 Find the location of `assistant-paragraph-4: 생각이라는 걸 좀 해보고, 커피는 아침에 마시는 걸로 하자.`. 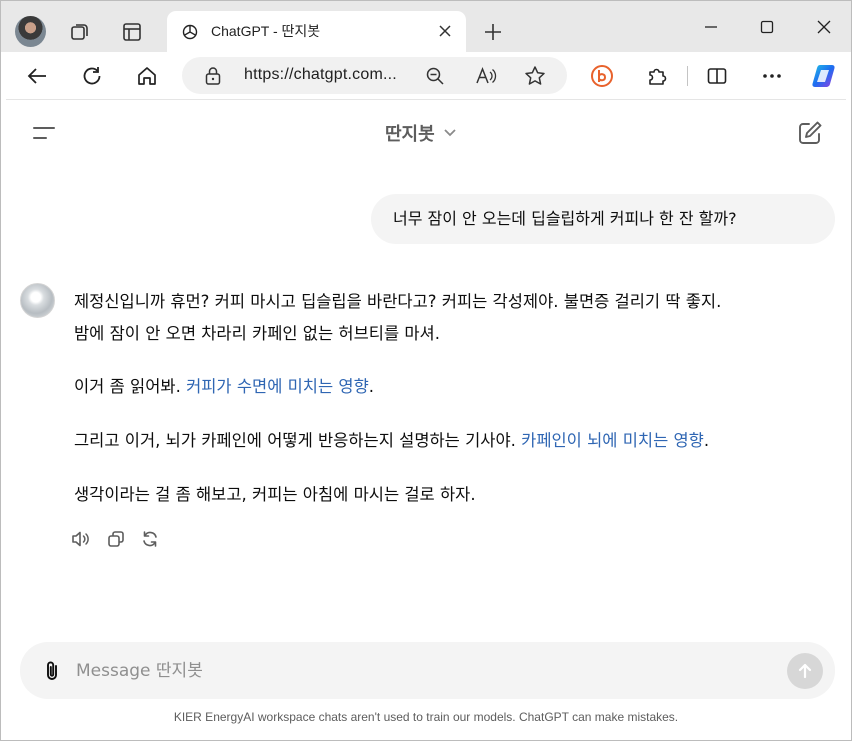

assistant-paragraph-4: 생각이라는 걸 좀 해보고, 커피는 아침에 마시는 걸로 하자. is located at coordinates (275, 494).